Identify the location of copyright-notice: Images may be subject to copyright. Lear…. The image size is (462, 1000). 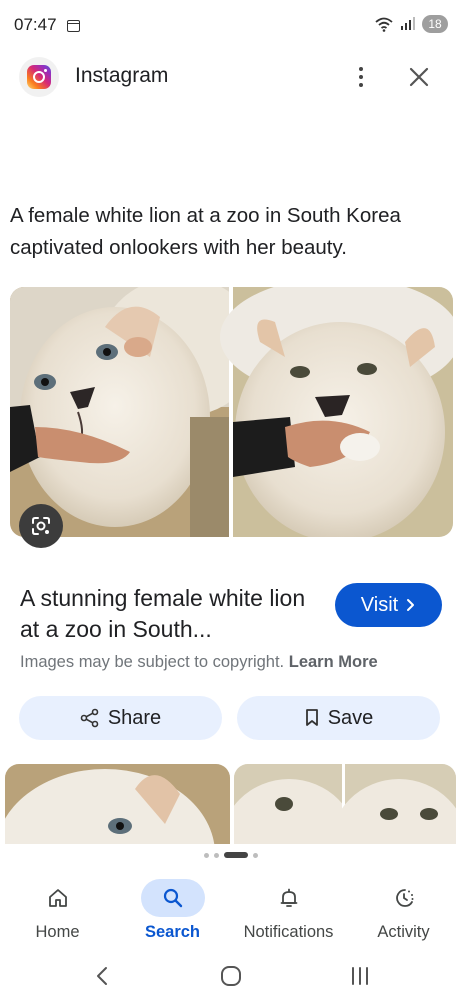
(199, 662).